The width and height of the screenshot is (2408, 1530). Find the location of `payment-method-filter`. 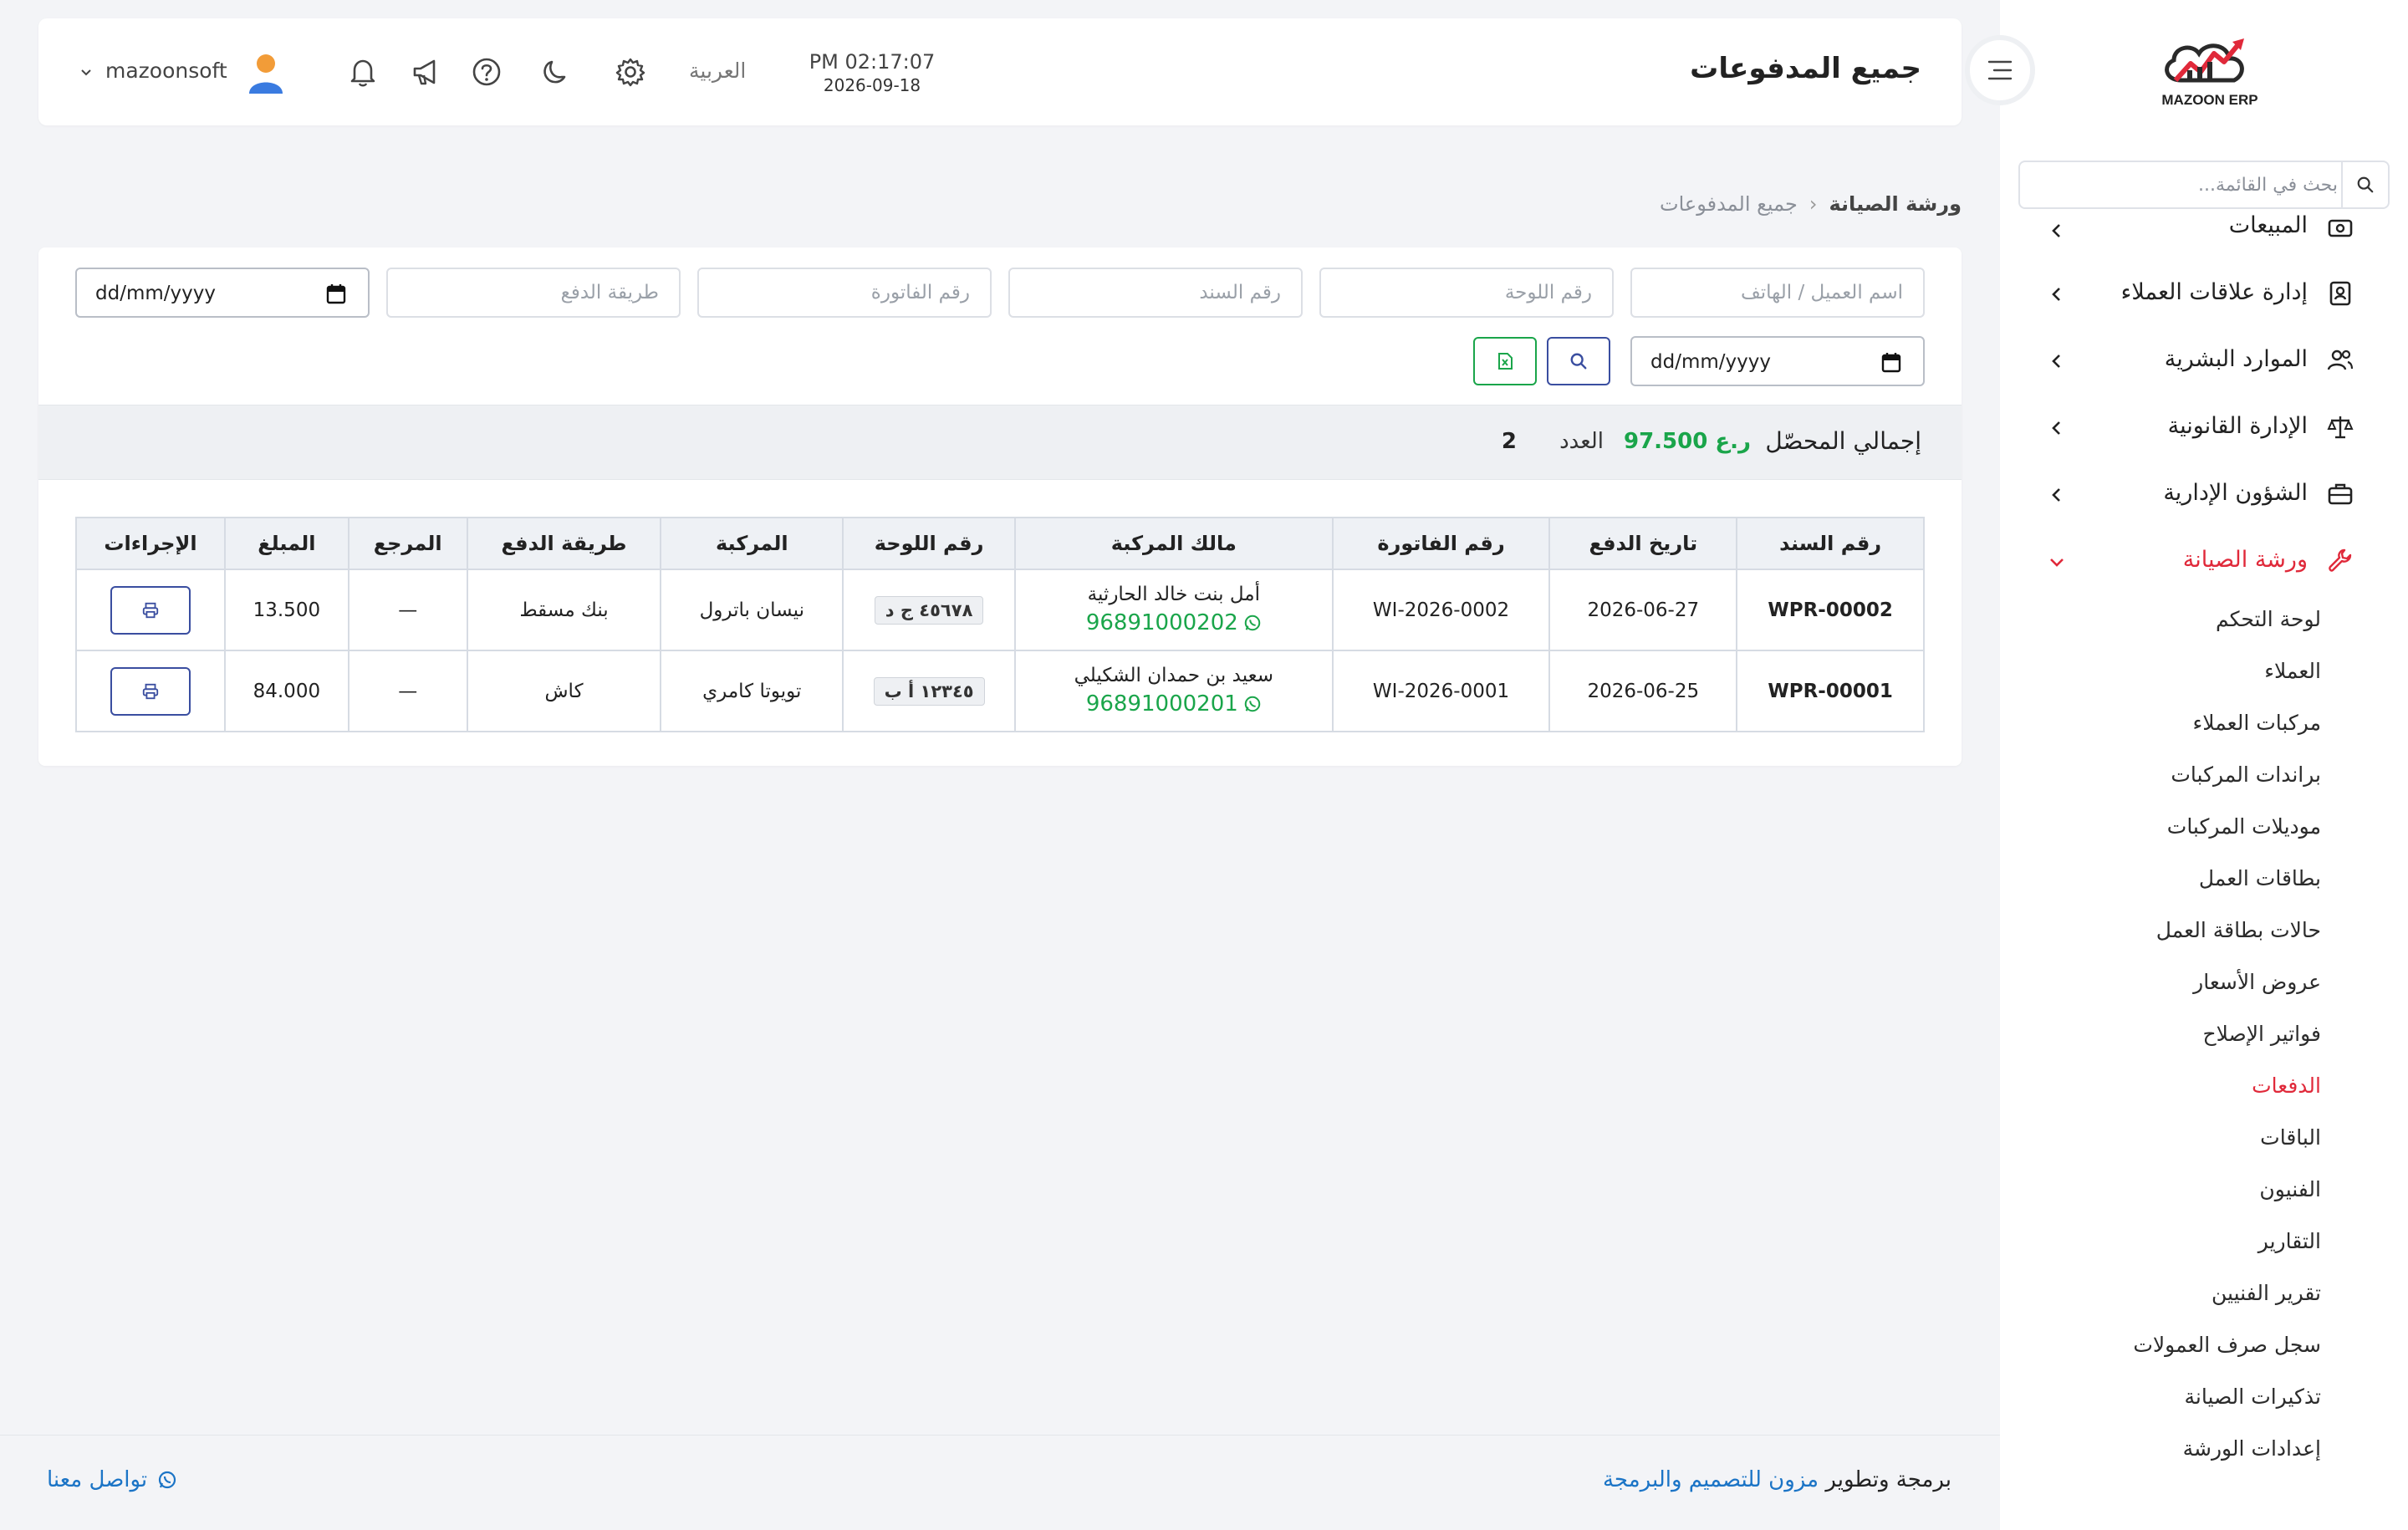

payment-method-filter is located at coordinates (533, 293).